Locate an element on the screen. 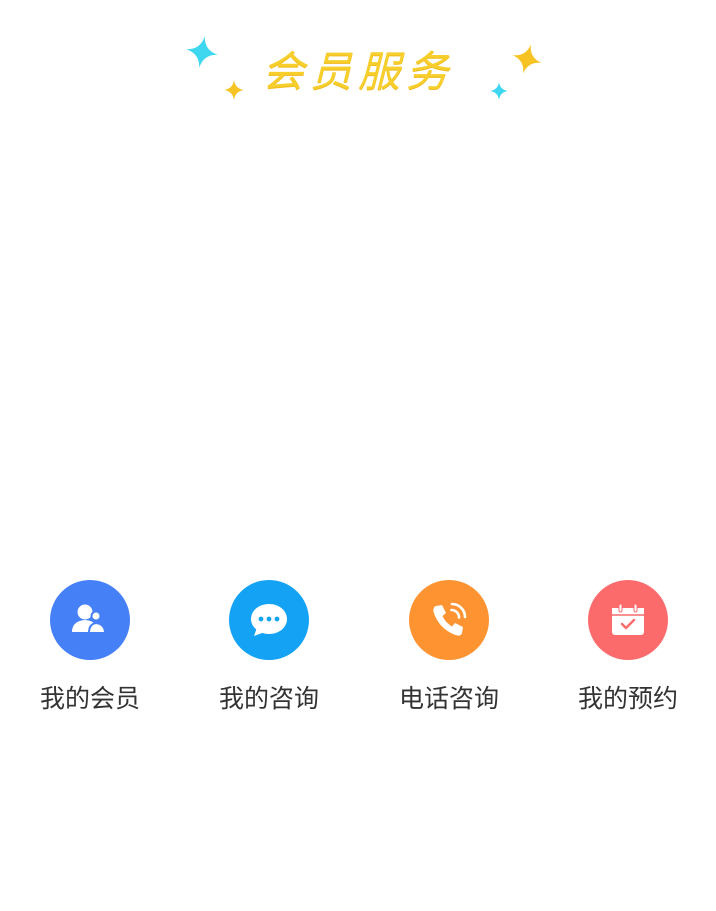 This screenshot has height=911, width=716. chat-bubble-icon is located at coordinates (269, 620).